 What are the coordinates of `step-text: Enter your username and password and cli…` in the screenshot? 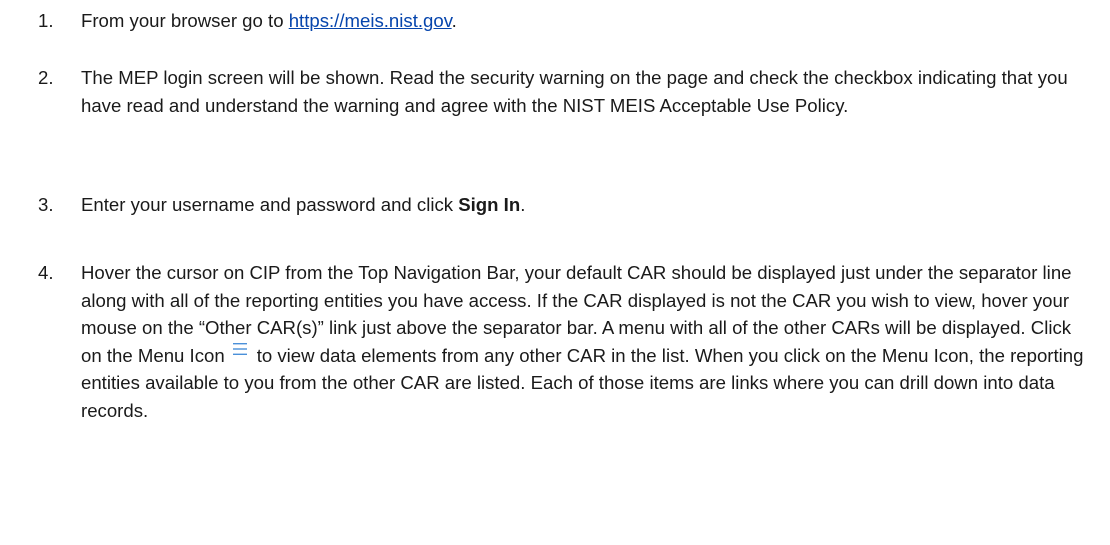 It's located at (584, 205).